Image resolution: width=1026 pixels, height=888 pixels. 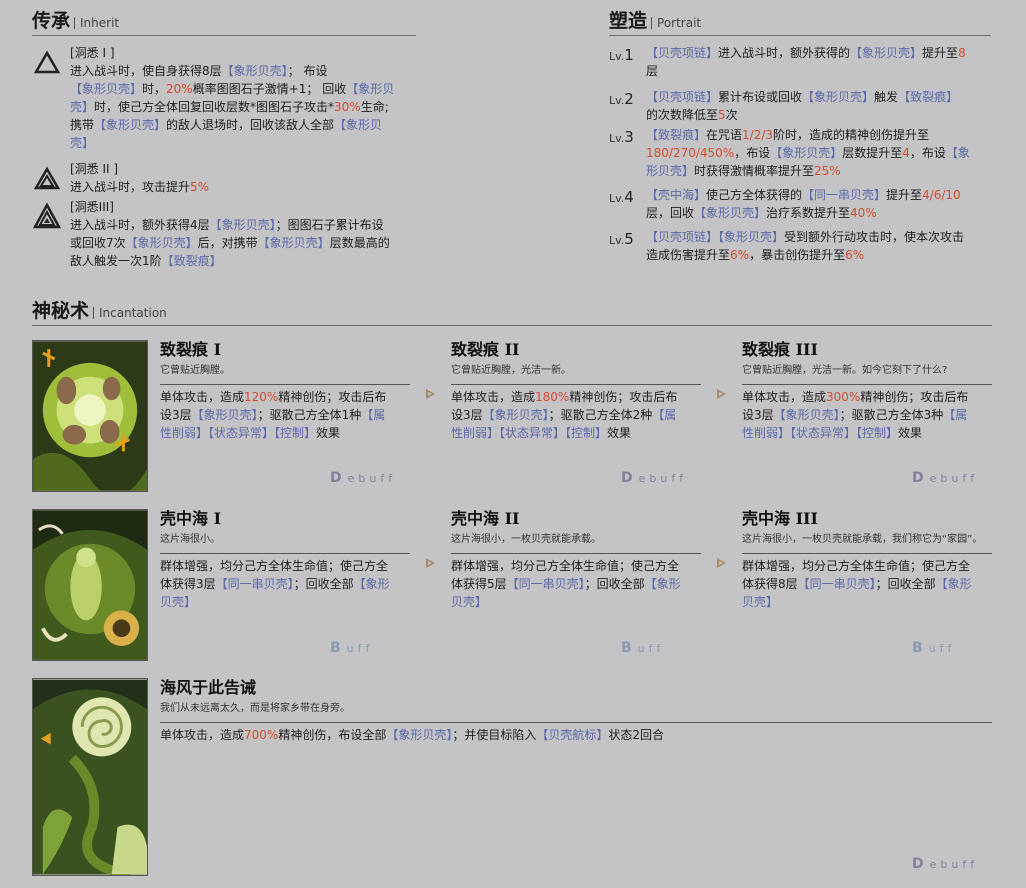 What do you see at coordinates (724, 135) in the screenshot?
I see `text-segment: 在咒语` at bounding box center [724, 135].